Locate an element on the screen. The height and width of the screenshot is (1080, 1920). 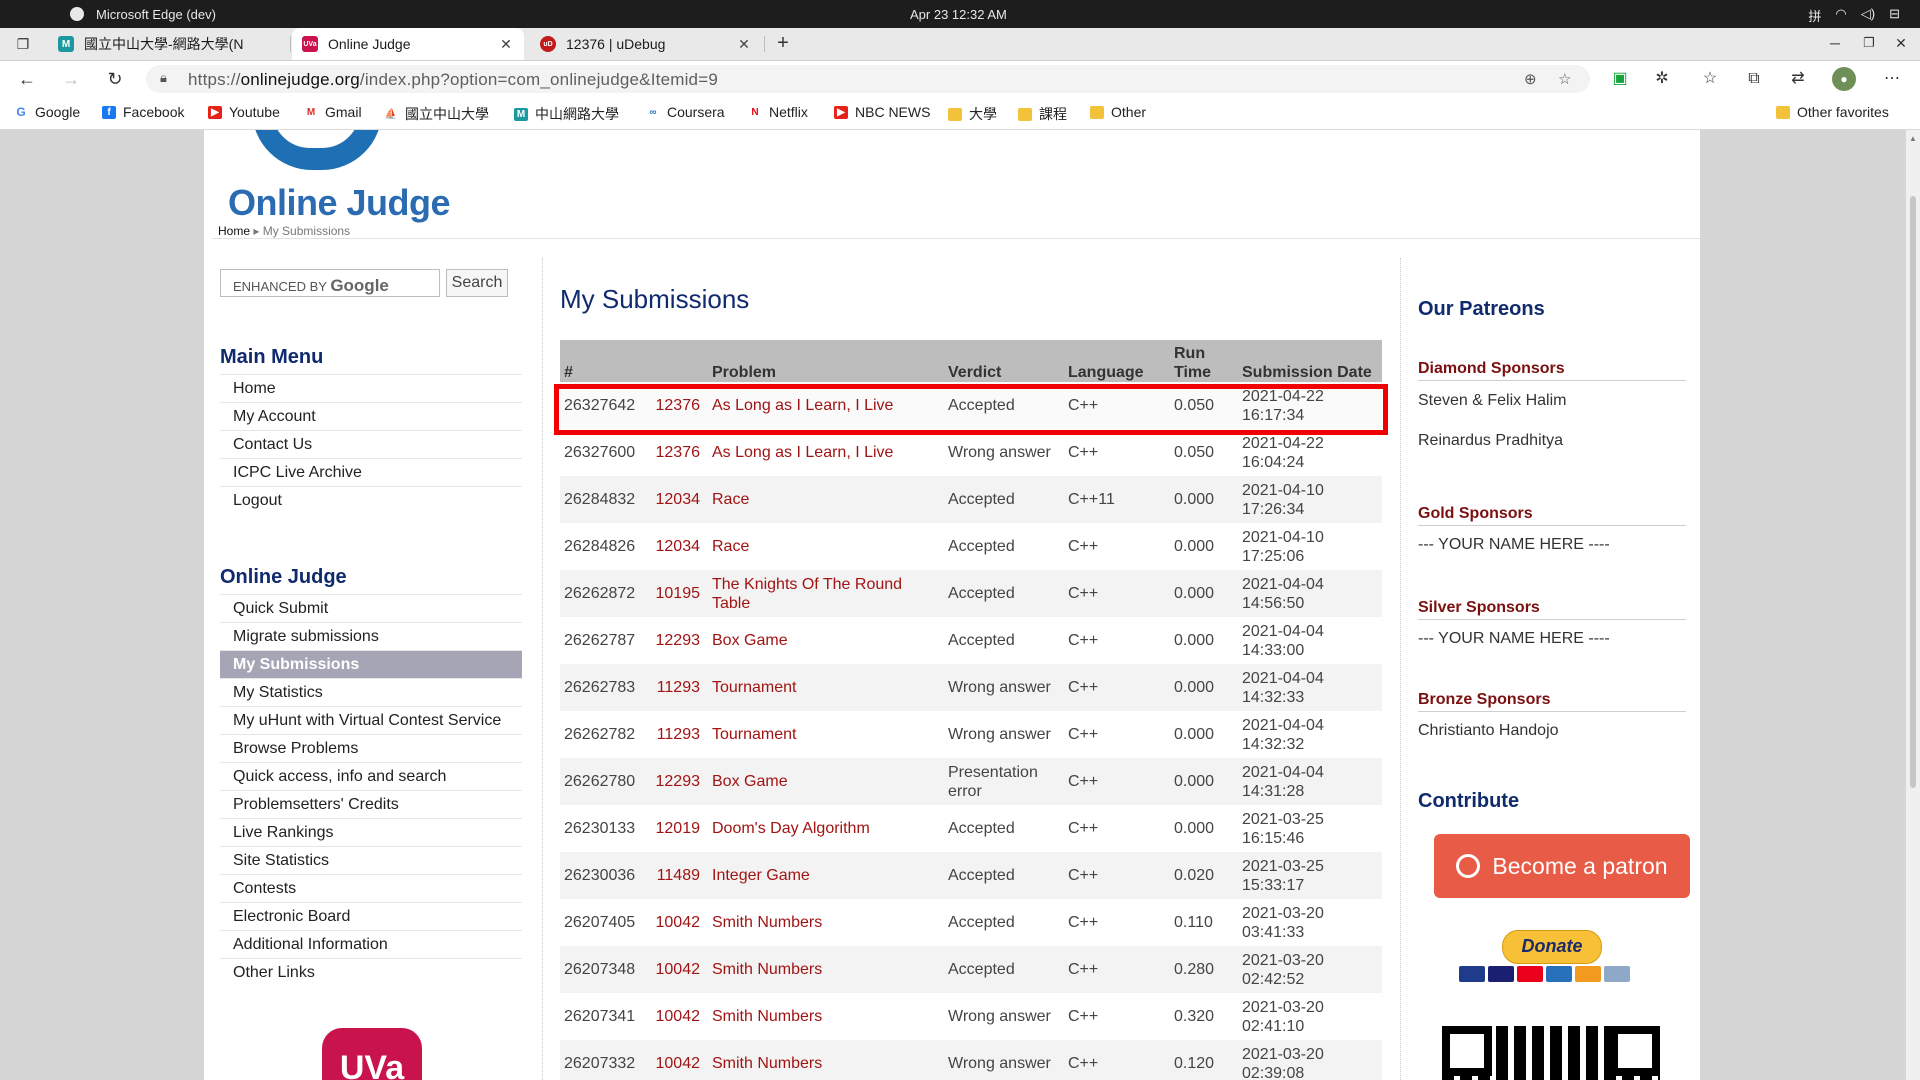
control-center-icon: ⊟ is located at coordinates (1894, 15).